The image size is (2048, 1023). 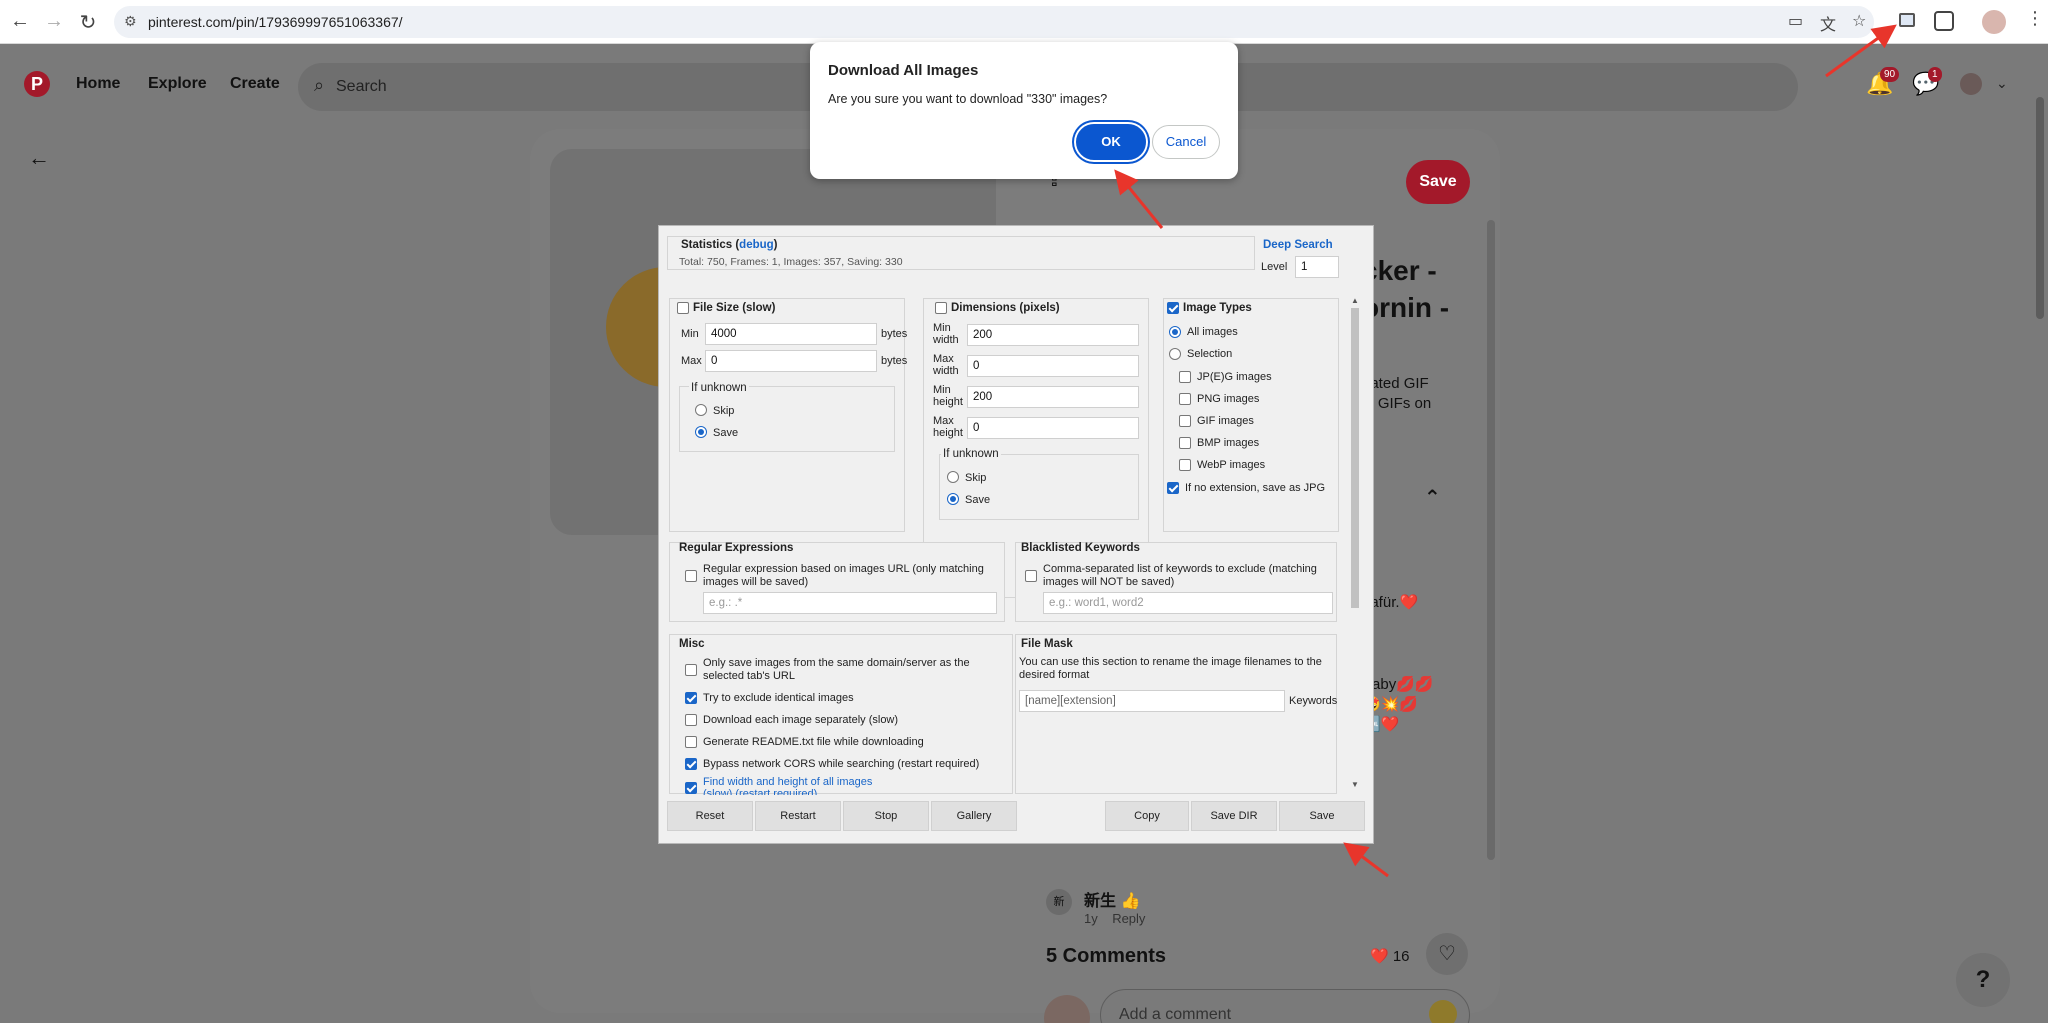 What do you see at coordinates (1366, 860) in the screenshot?
I see `arrow-to-save-button` at bounding box center [1366, 860].